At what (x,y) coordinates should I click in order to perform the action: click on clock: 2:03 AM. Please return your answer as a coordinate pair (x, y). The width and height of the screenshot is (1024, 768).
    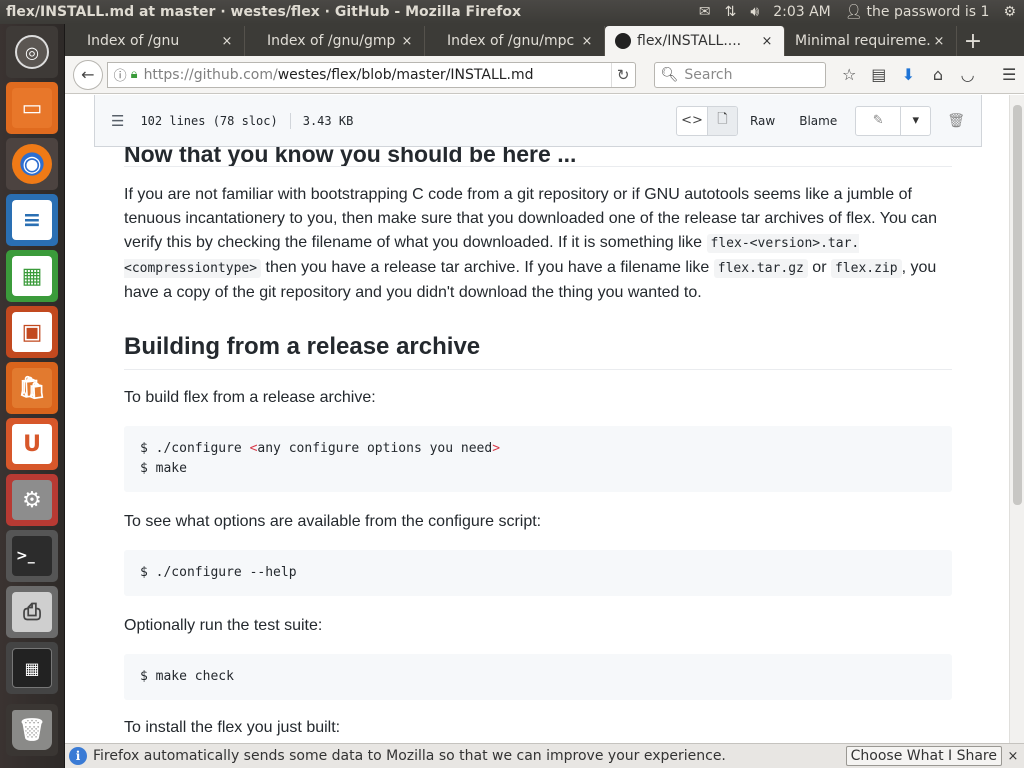
    Looking at the image, I should click on (802, 12).